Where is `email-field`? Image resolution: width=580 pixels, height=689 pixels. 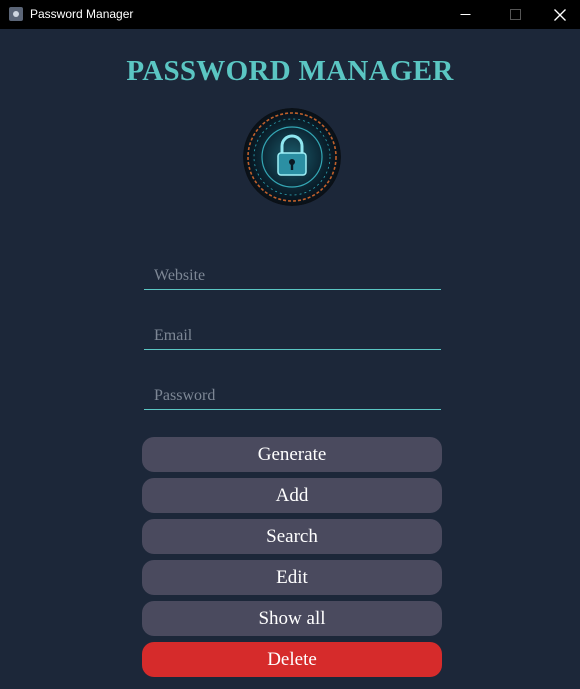 email-field is located at coordinates (292, 336).